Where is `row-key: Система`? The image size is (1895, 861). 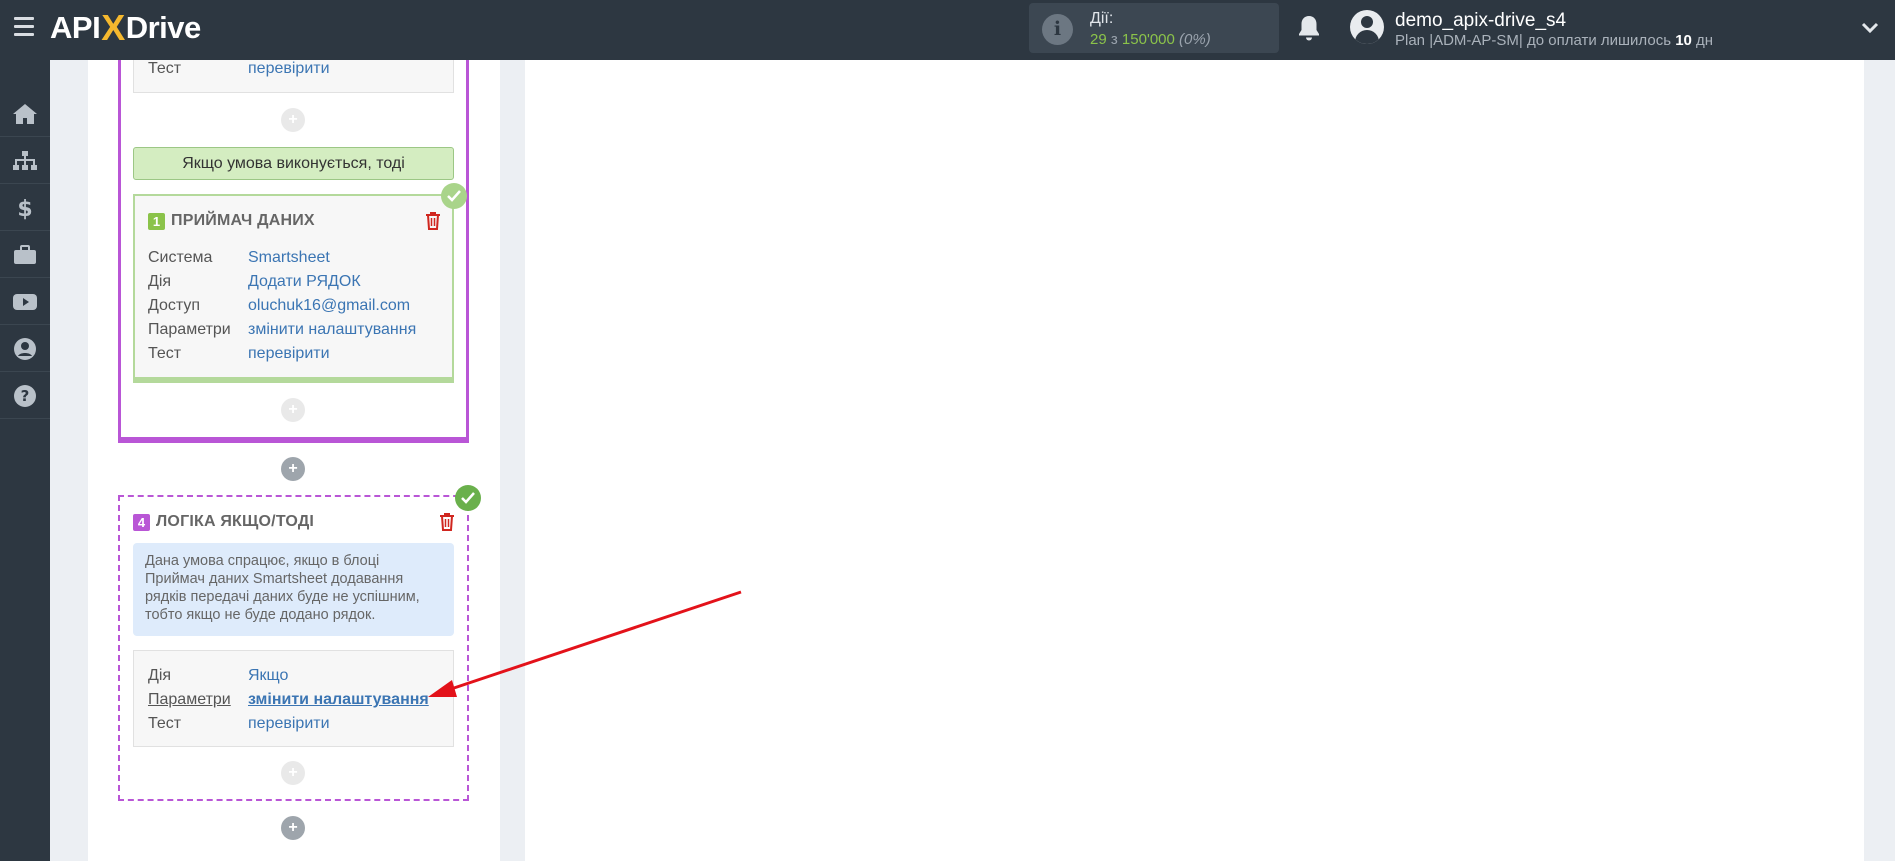 row-key: Система is located at coordinates (180, 257).